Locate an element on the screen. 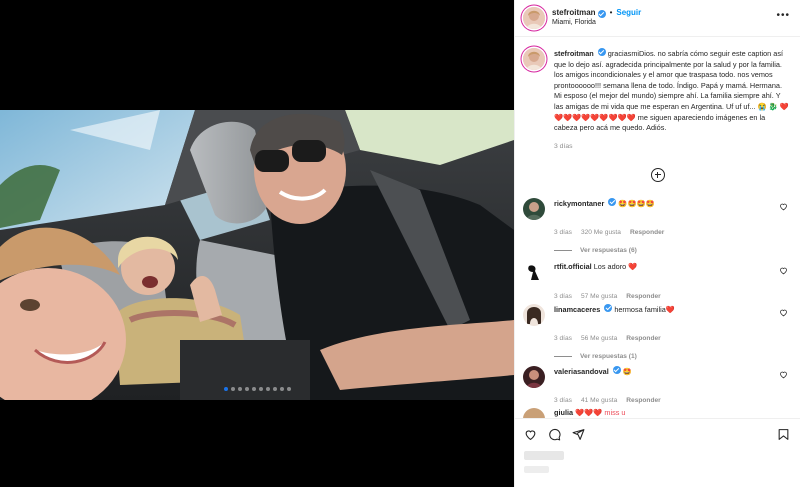 Image resolution: width=800 pixels, height=487 pixels. comment-likes: 41 Me gusta is located at coordinates (599, 400).